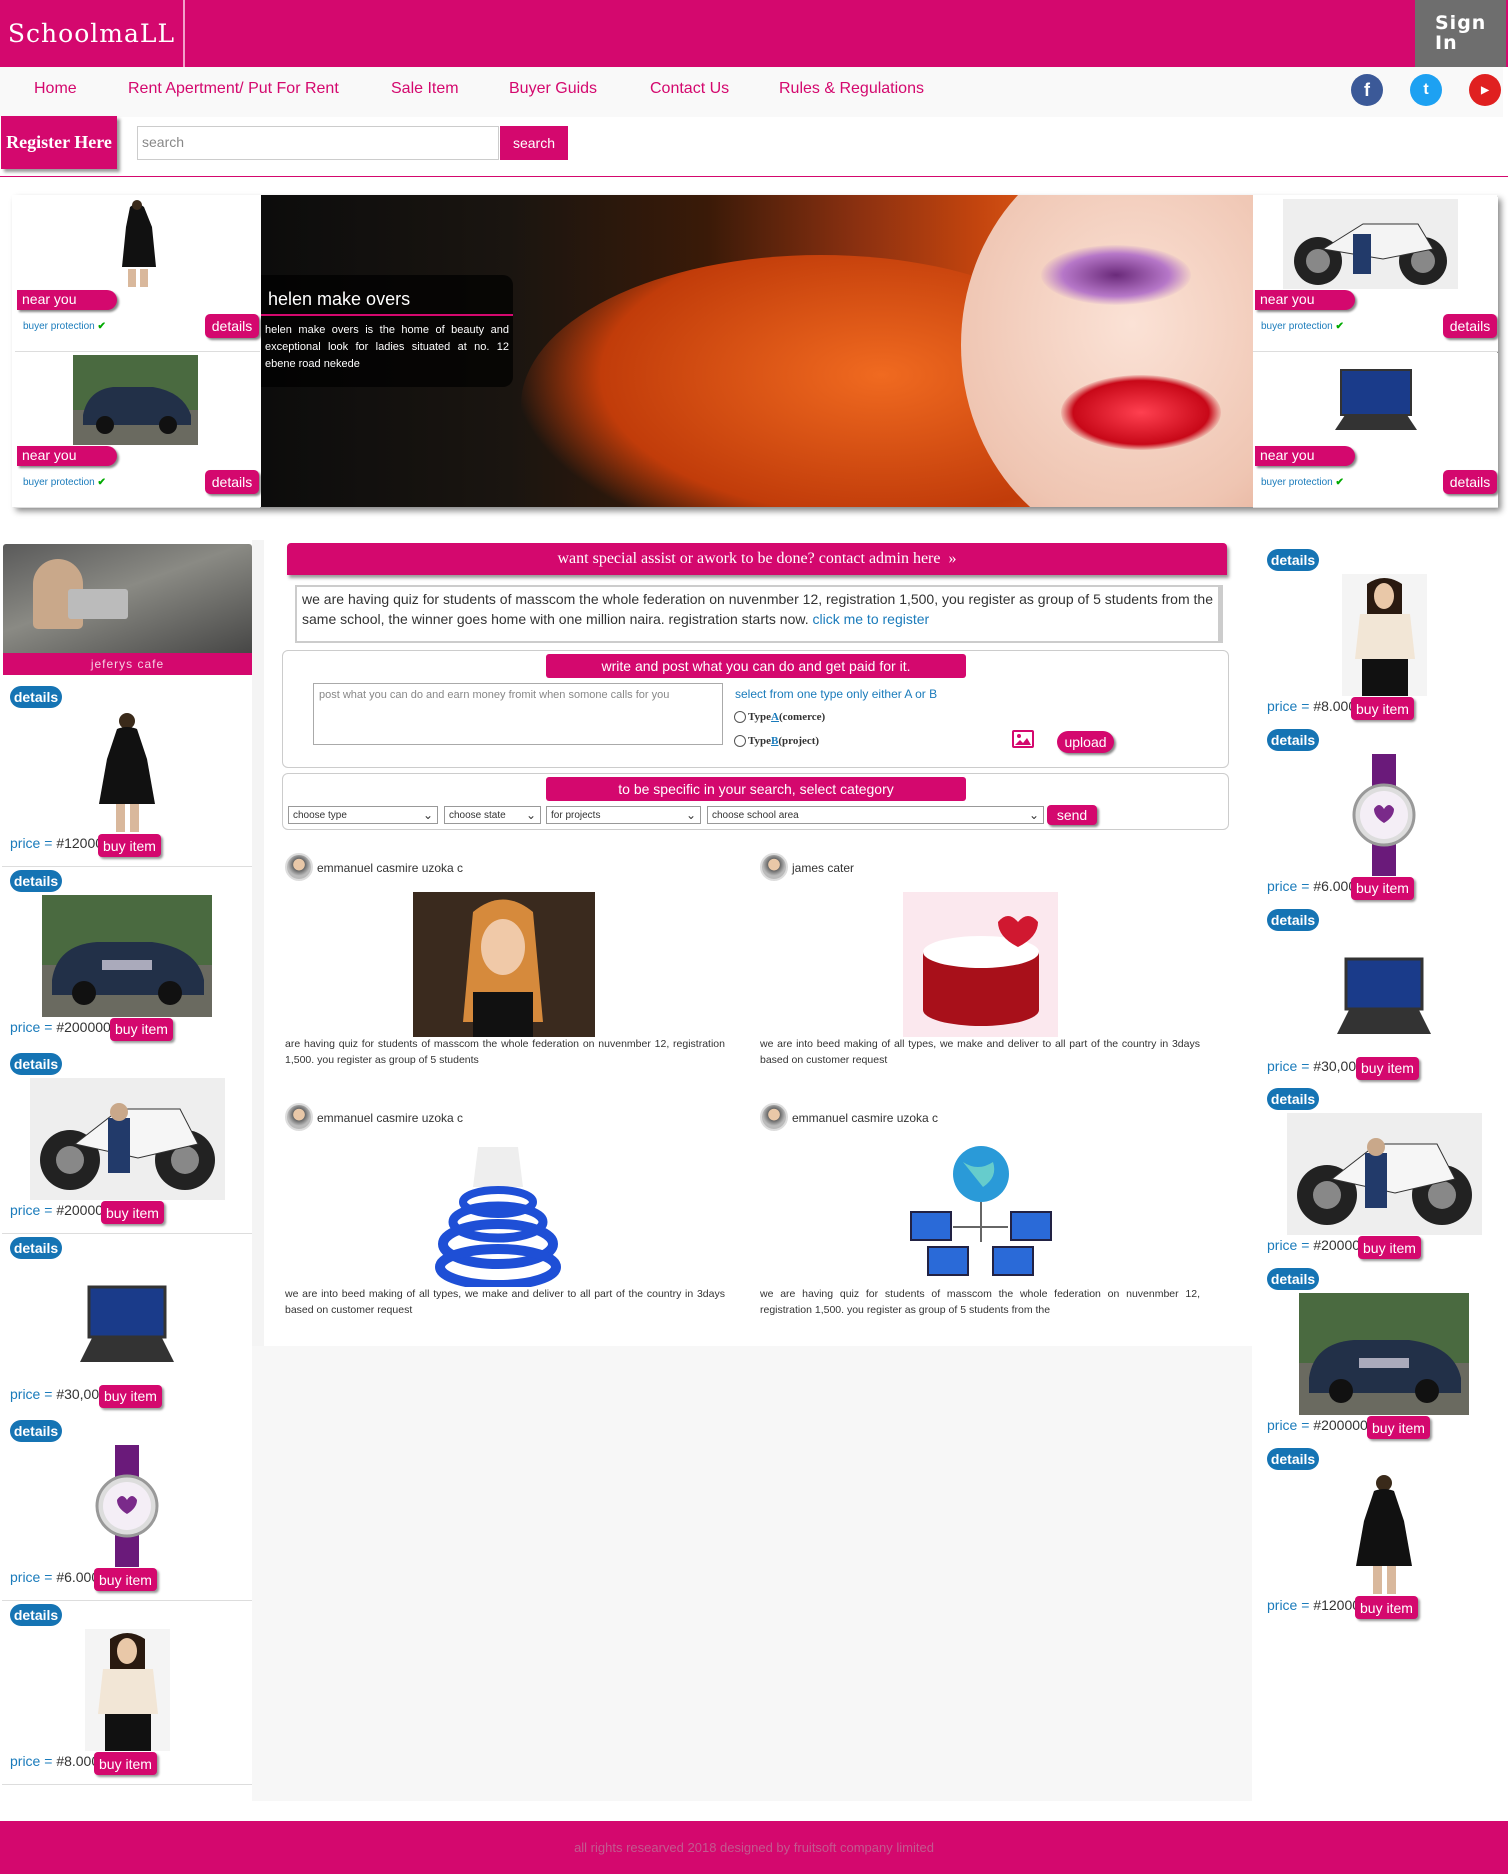 This screenshot has height=1875, width=1508. Describe the element at coordinates (689, 89) in the screenshot. I see `nav-contact: Contact Us` at that location.